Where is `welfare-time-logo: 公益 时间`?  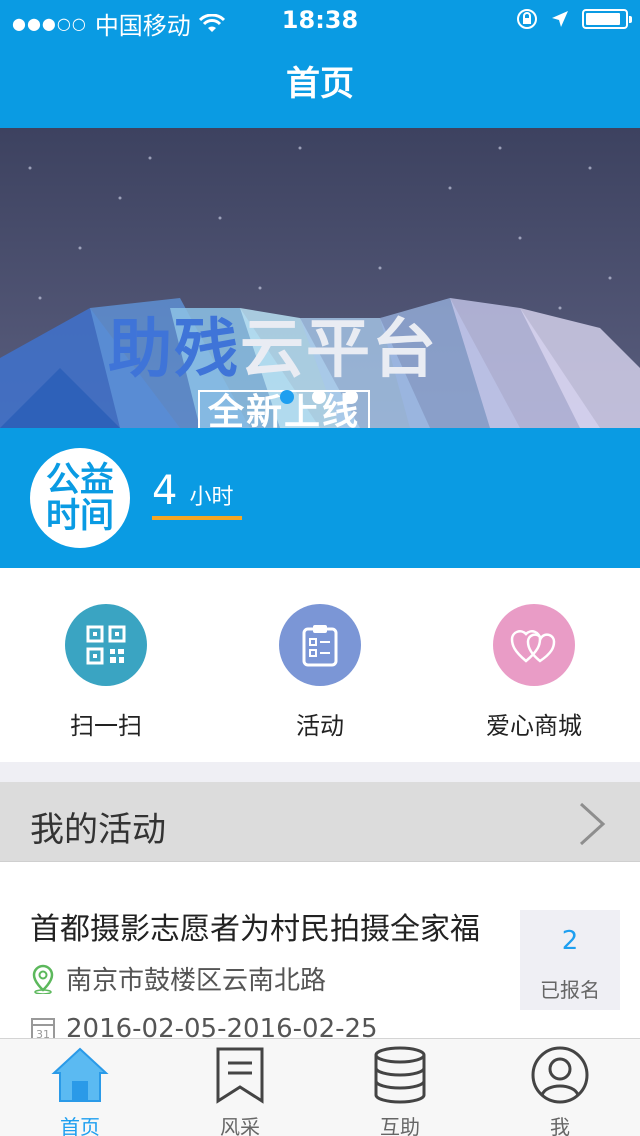
welfare-time-logo: 公益 时间 is located at coordinates (80, 498).